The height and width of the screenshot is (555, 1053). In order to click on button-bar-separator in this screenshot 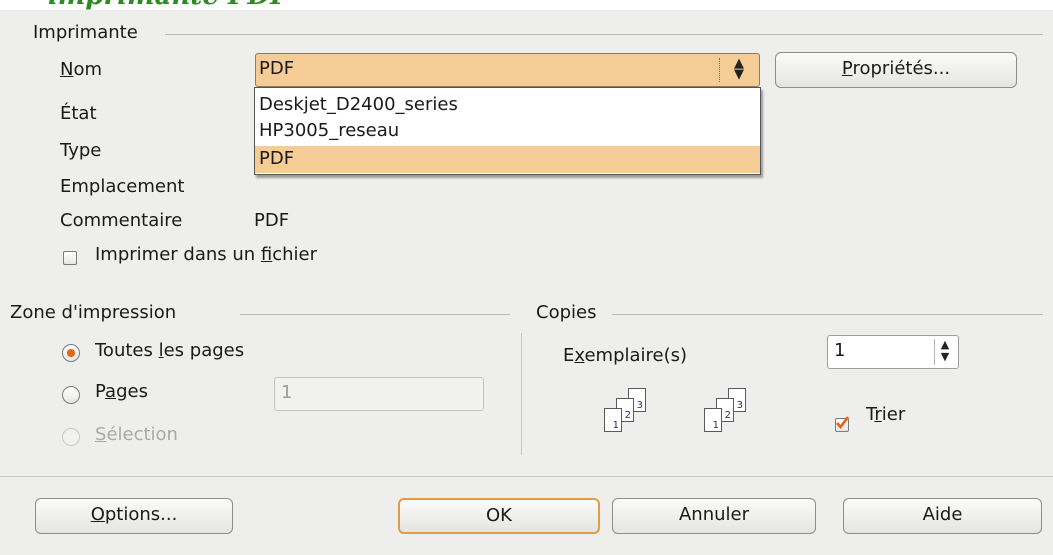, I will do `click(526, 476)`.